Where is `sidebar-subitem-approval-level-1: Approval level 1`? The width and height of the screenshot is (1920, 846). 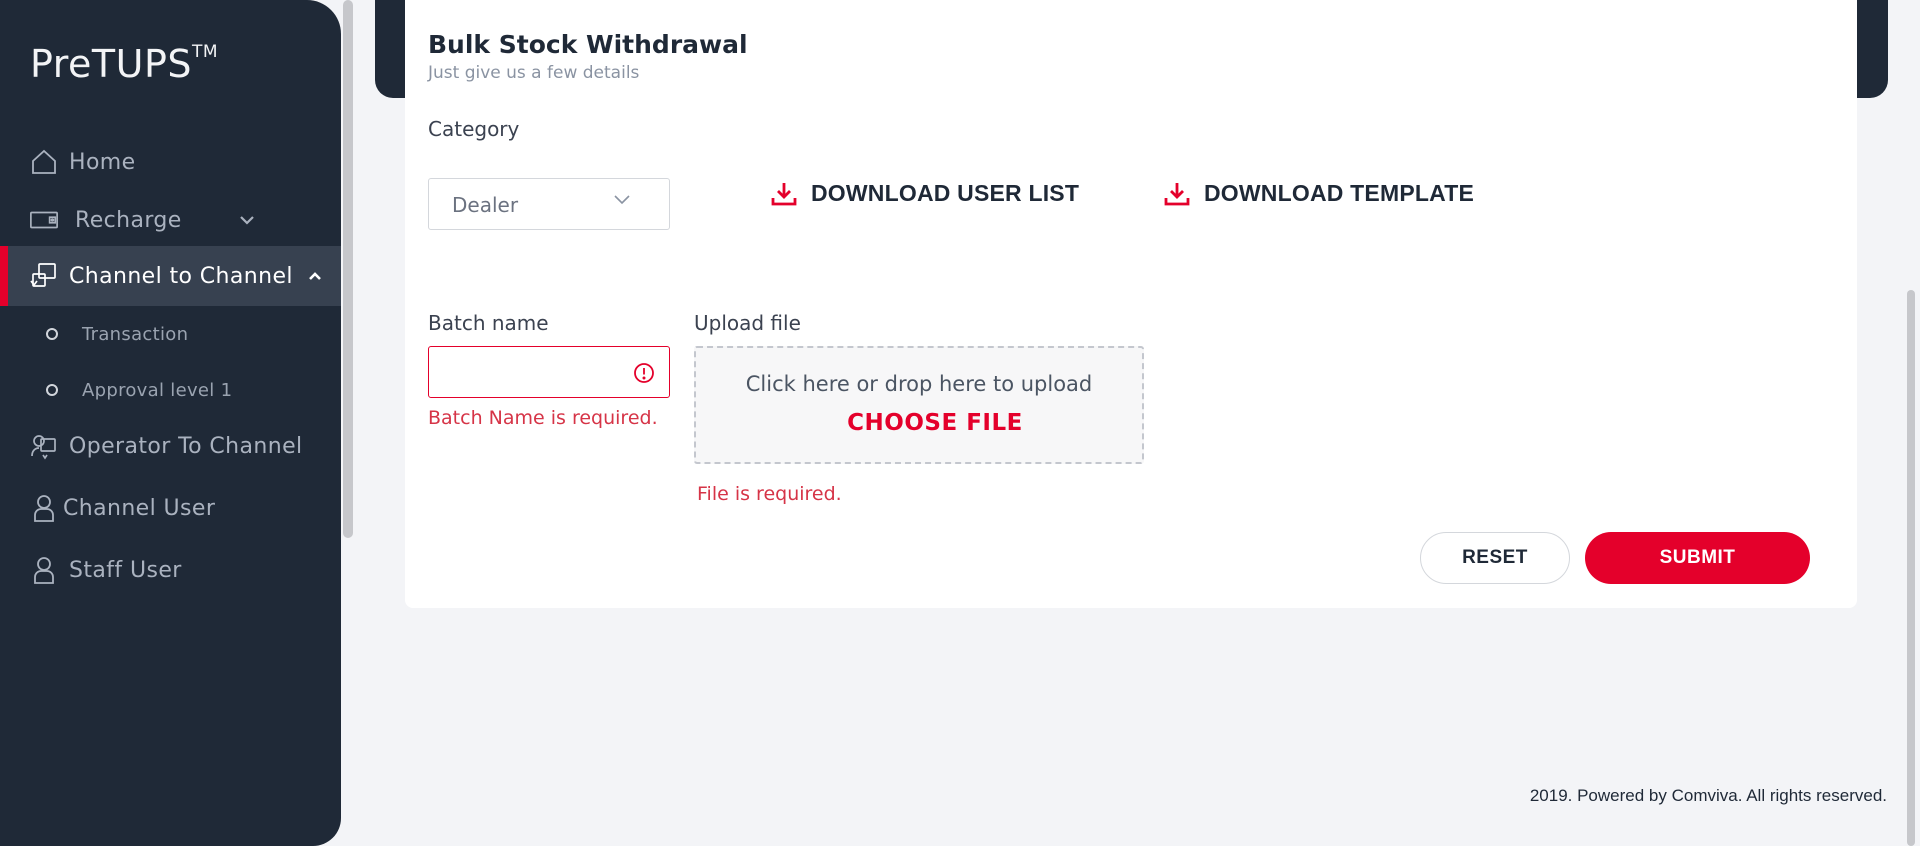
sidebar-subitem-approval-level-1: Approval level 1 is located at coordinates (170, 390).